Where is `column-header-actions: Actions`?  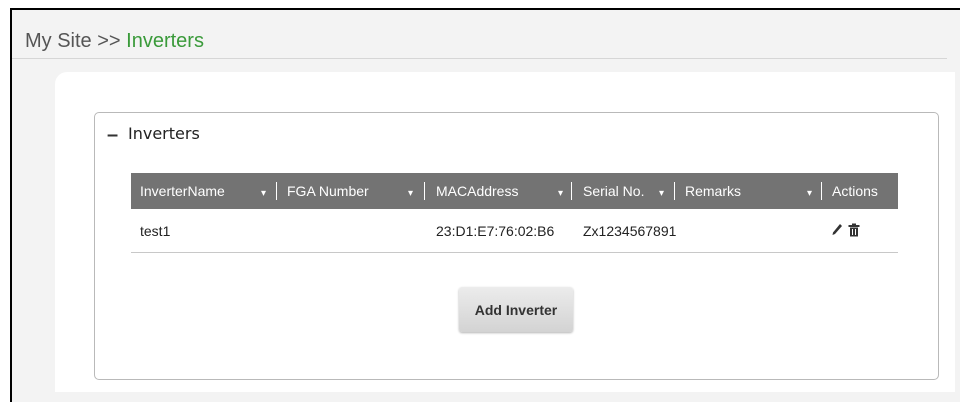 column-header-actions: Actions is located at coordinates (855, 191).